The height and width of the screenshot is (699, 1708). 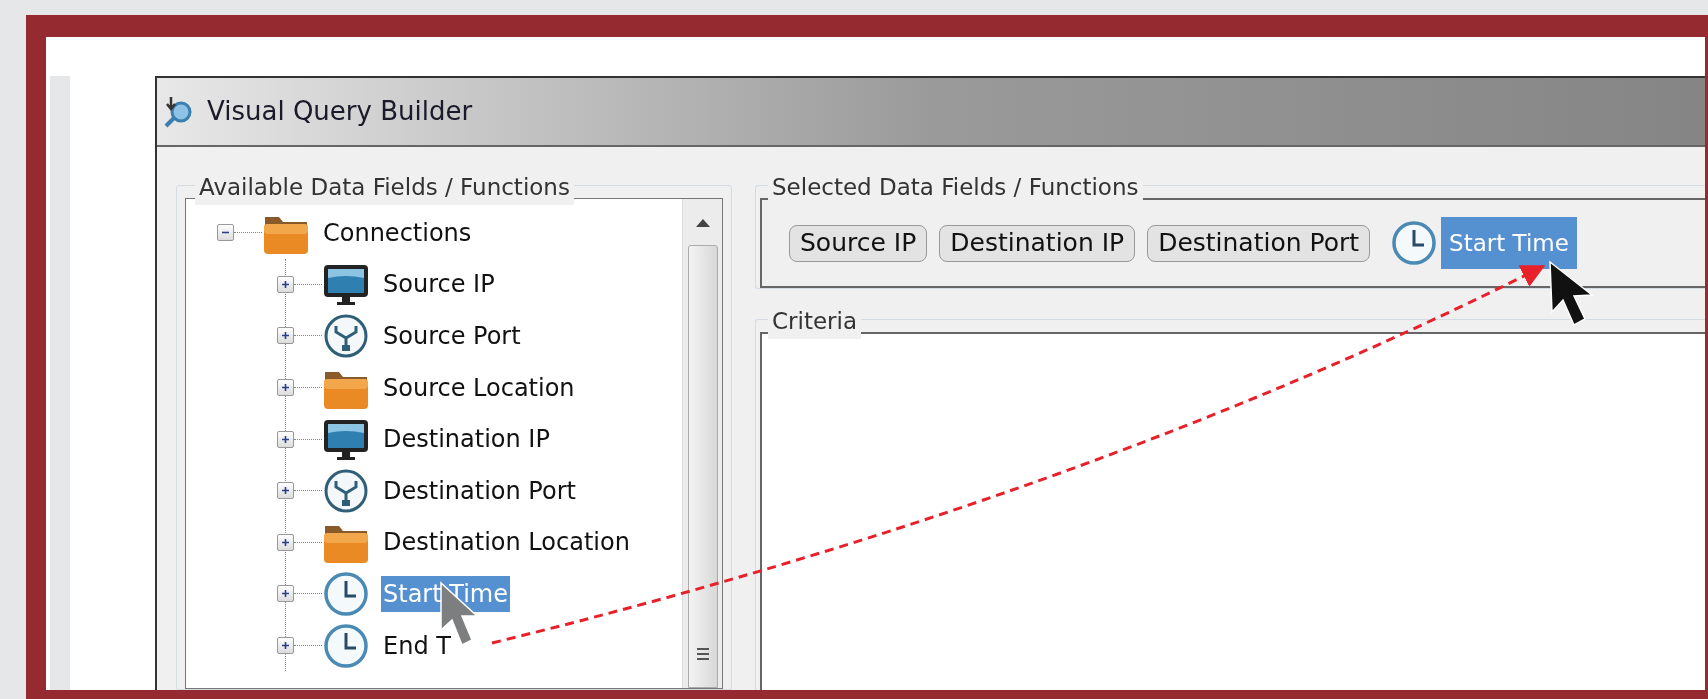 What do you see at coordinates (702, 223) in the screenshot?
I see `scroll-up-icon` at bounding box center [702, 223].